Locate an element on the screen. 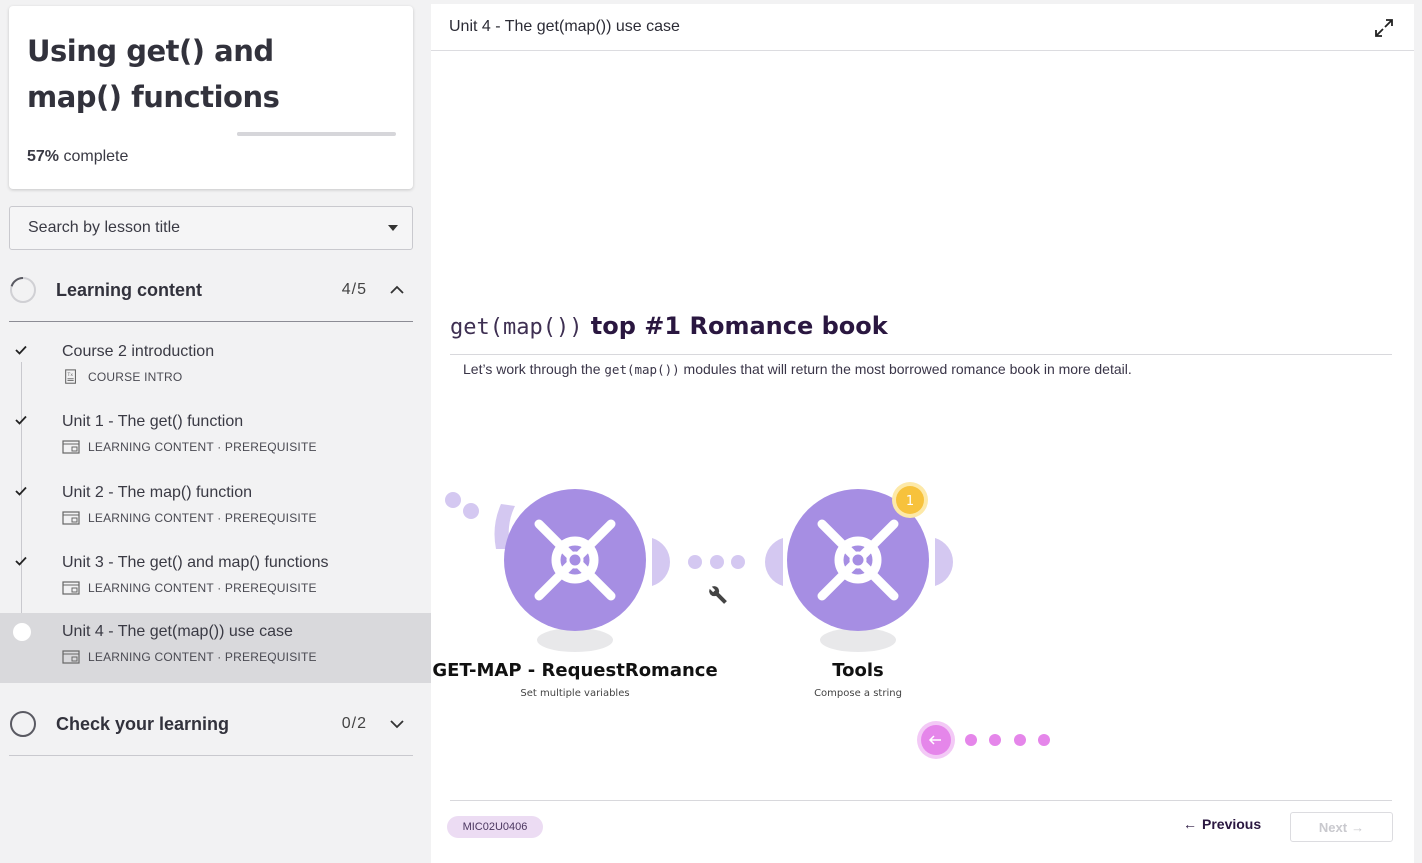 The width and height of the screenshot is (1422, 863). svg-text: Tx is located at coordinates (69, 375).